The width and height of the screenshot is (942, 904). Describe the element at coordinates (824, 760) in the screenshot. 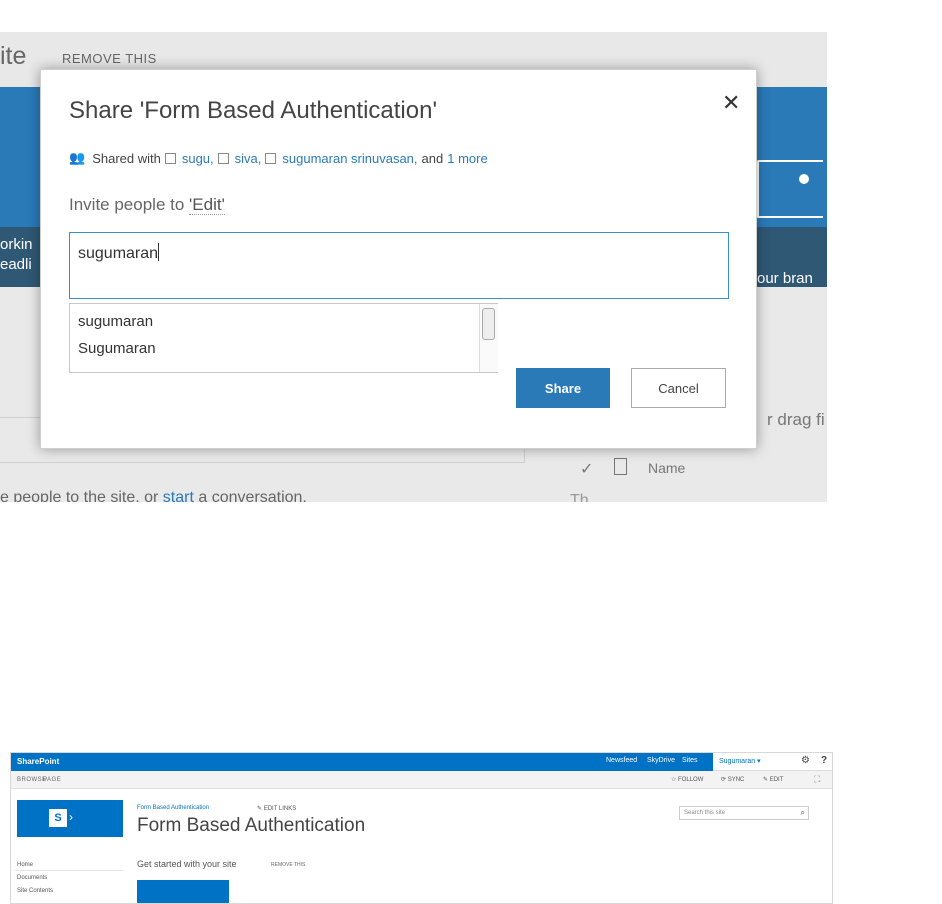

I see `help-icon: ?` at that location.